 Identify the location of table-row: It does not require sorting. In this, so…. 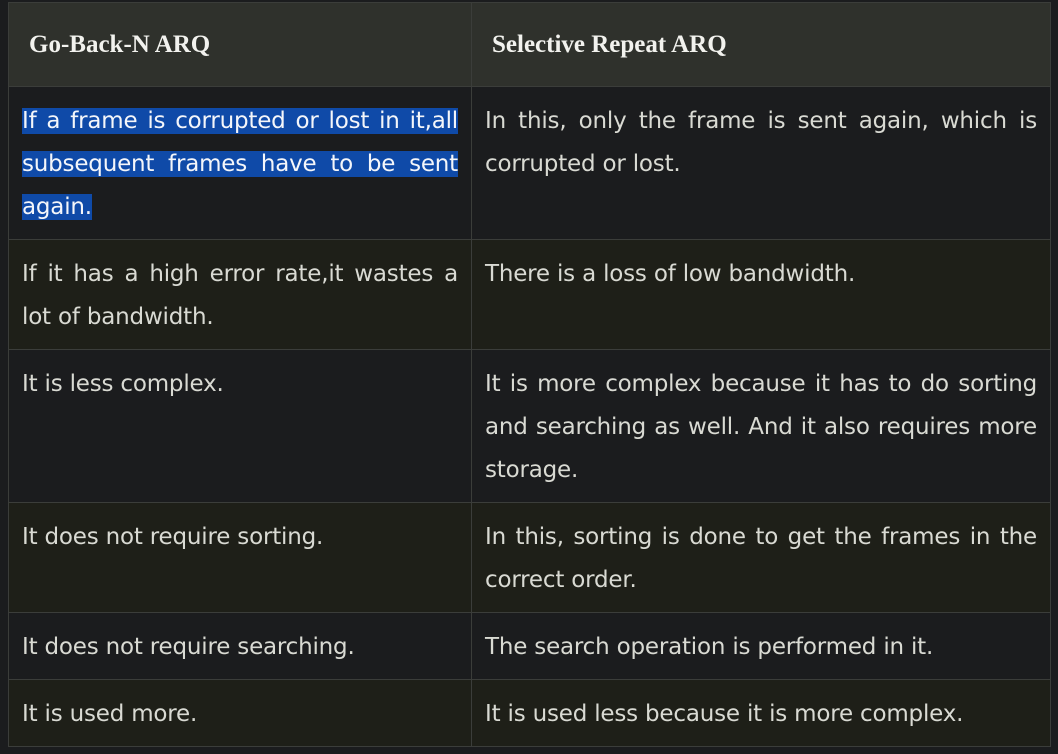
(529, 557).